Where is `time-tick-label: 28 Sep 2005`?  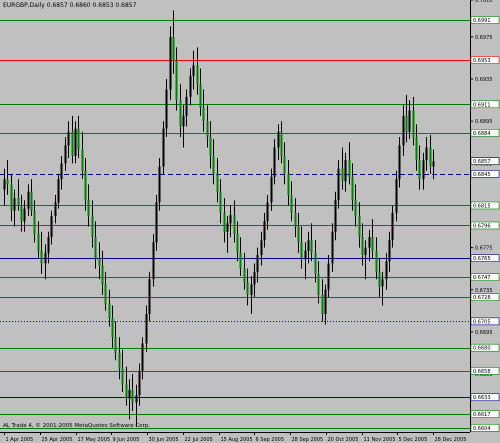
time-tick-label: 28 Sep 2005 is located at coordinates (308, 440).